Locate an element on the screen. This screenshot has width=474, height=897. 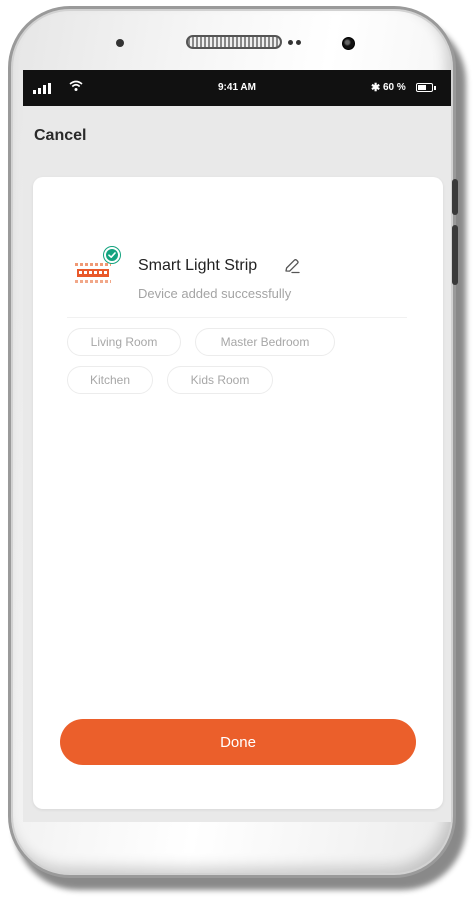
proximity-sensor-icon is located at coordinates (290, 42).